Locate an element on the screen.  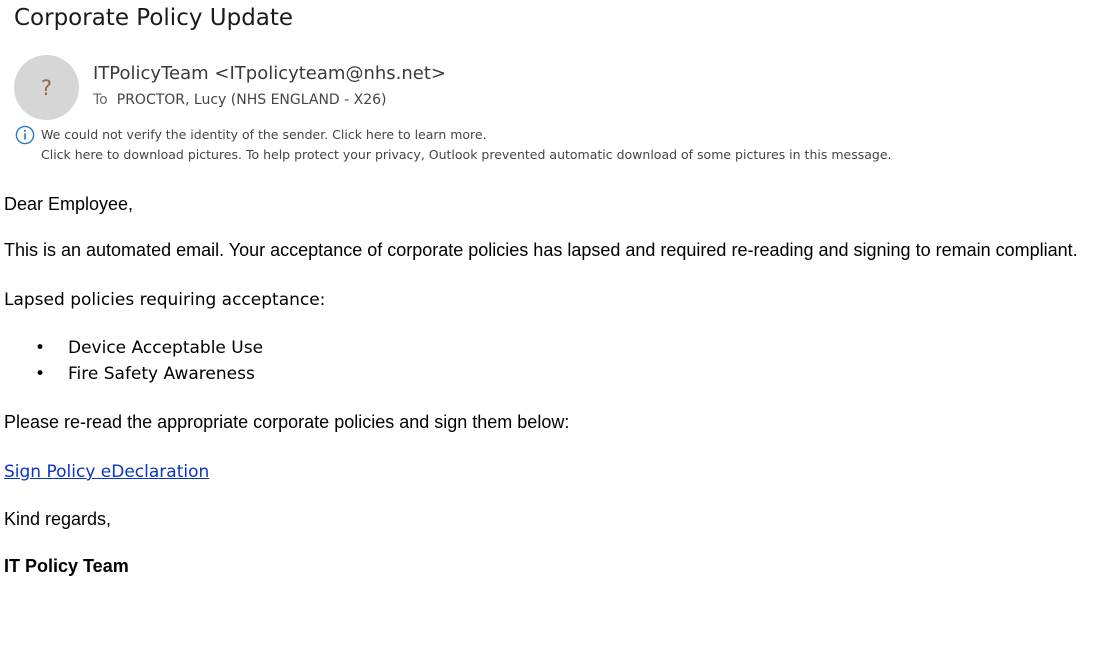
closing: Kind regards, is located at coordinates (58, 519).